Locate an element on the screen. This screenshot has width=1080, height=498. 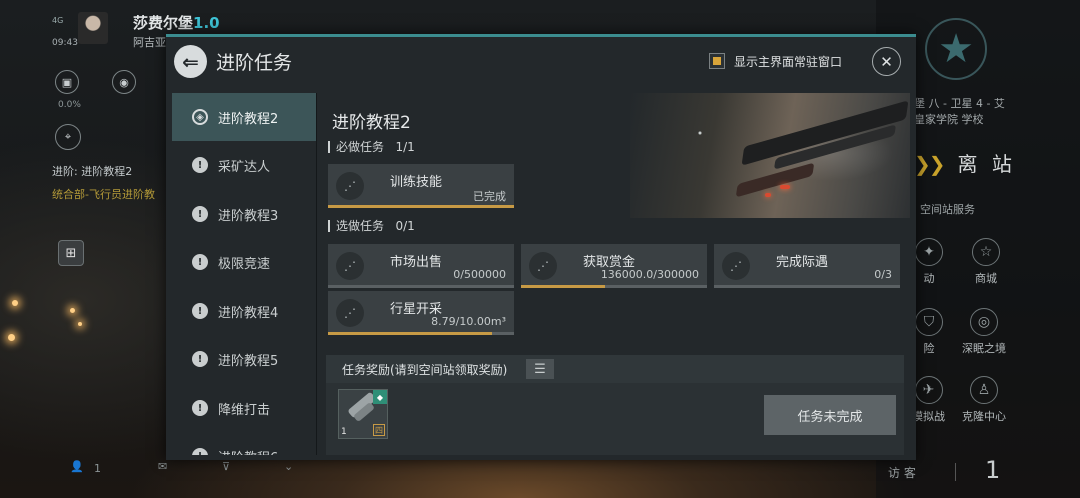
cargo-icon: ▣ is located at coordinates (67, 82).